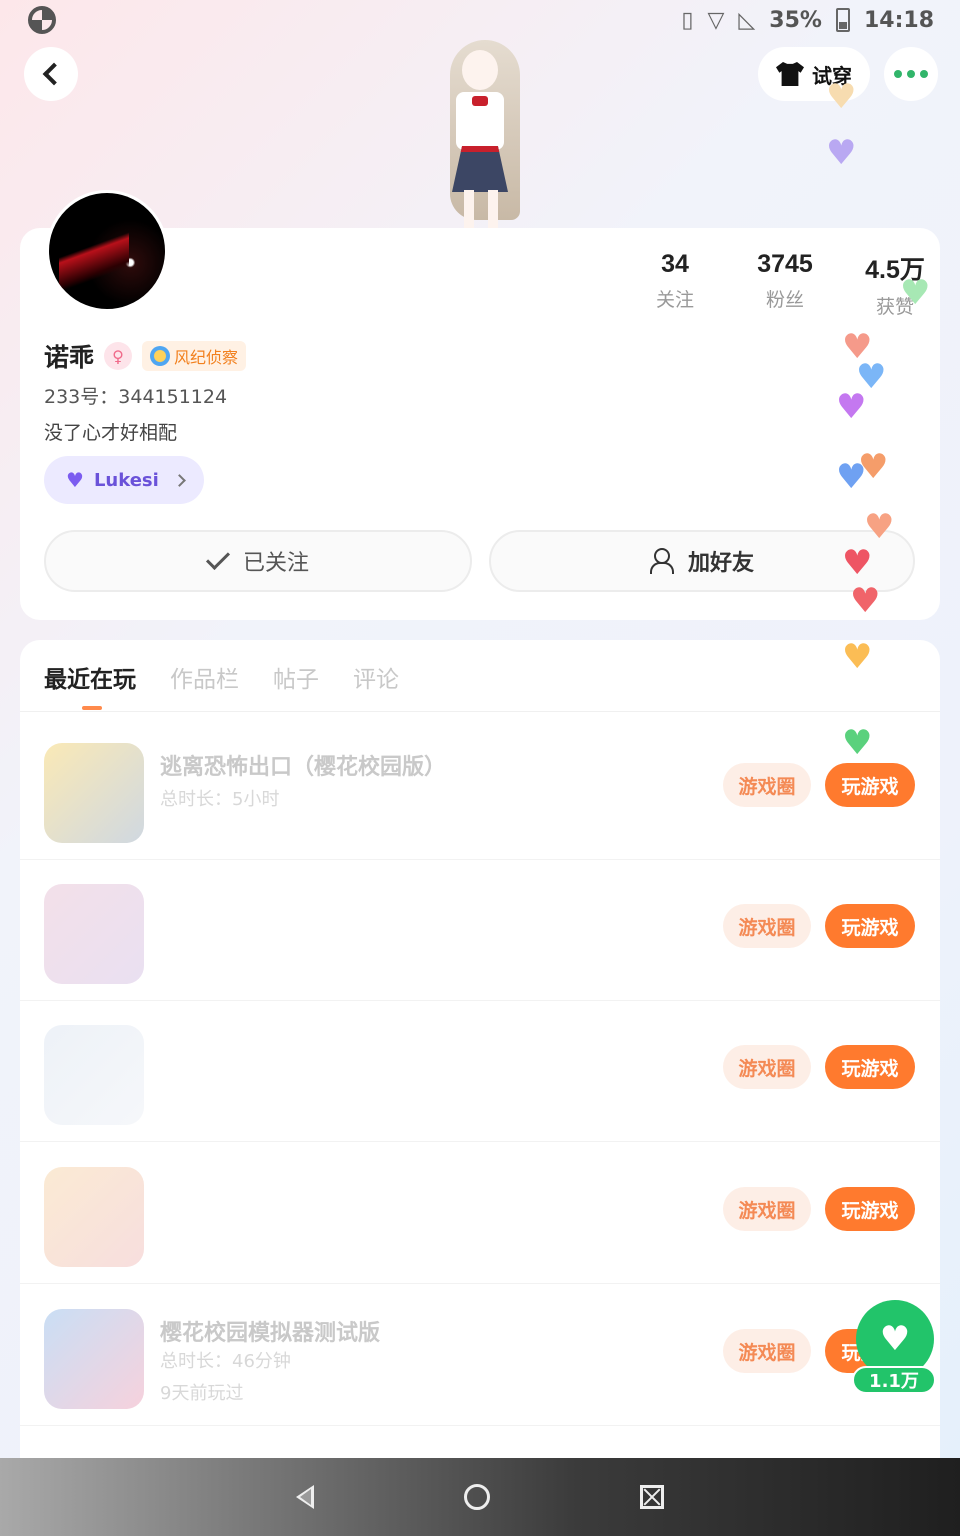 The width and height of the screenshot is (960, 1536). I want to click on like-count: 1.1万, so click(894, 1380).